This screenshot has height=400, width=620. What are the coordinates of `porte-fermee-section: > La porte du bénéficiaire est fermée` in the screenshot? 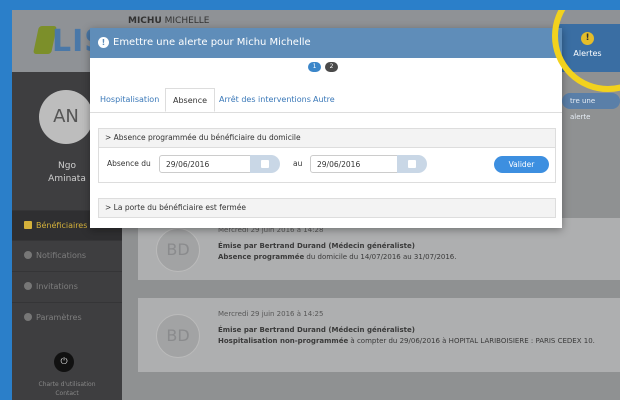 It's located at (327, 208).